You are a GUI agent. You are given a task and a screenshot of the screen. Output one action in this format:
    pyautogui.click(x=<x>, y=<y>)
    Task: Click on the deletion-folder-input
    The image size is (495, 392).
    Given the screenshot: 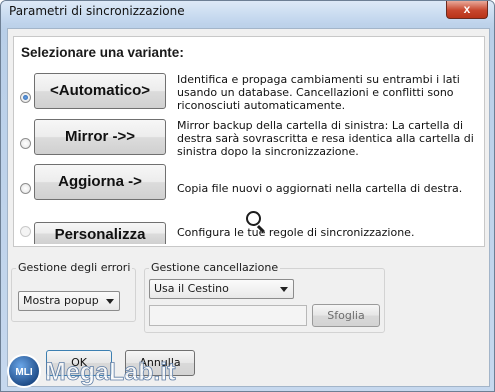 What is the action you would take?
    pyautogui.click(x=228, y=315)
    